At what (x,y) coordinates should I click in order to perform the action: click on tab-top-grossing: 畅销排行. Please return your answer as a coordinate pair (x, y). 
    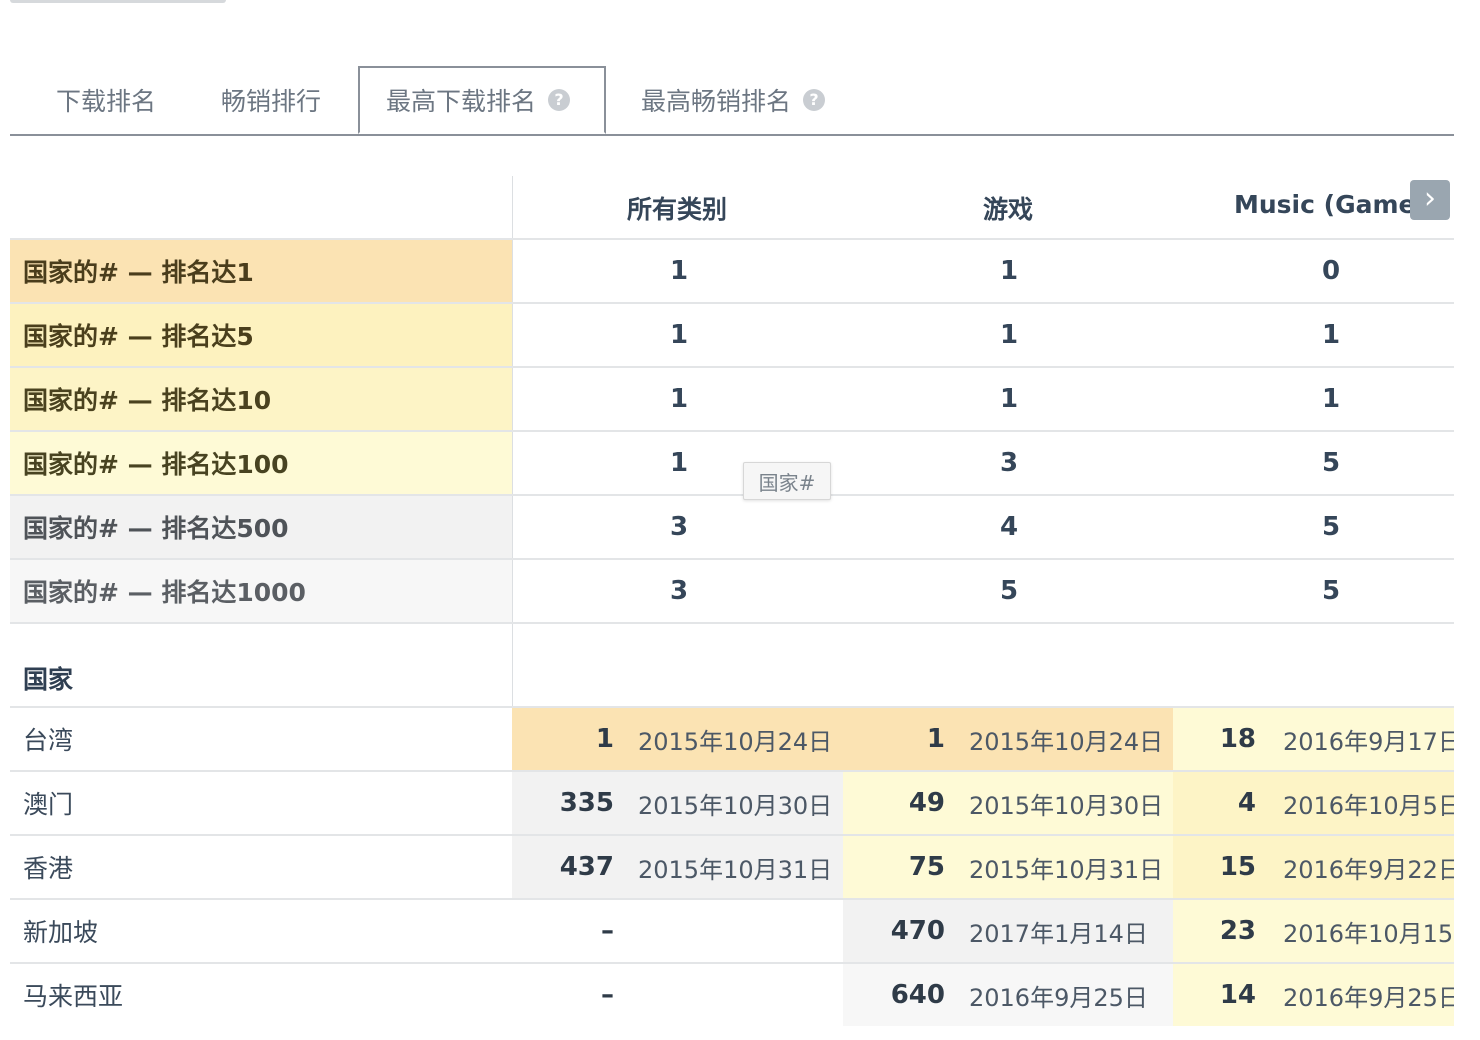
    Looking at the image, I should click on (271, 100).